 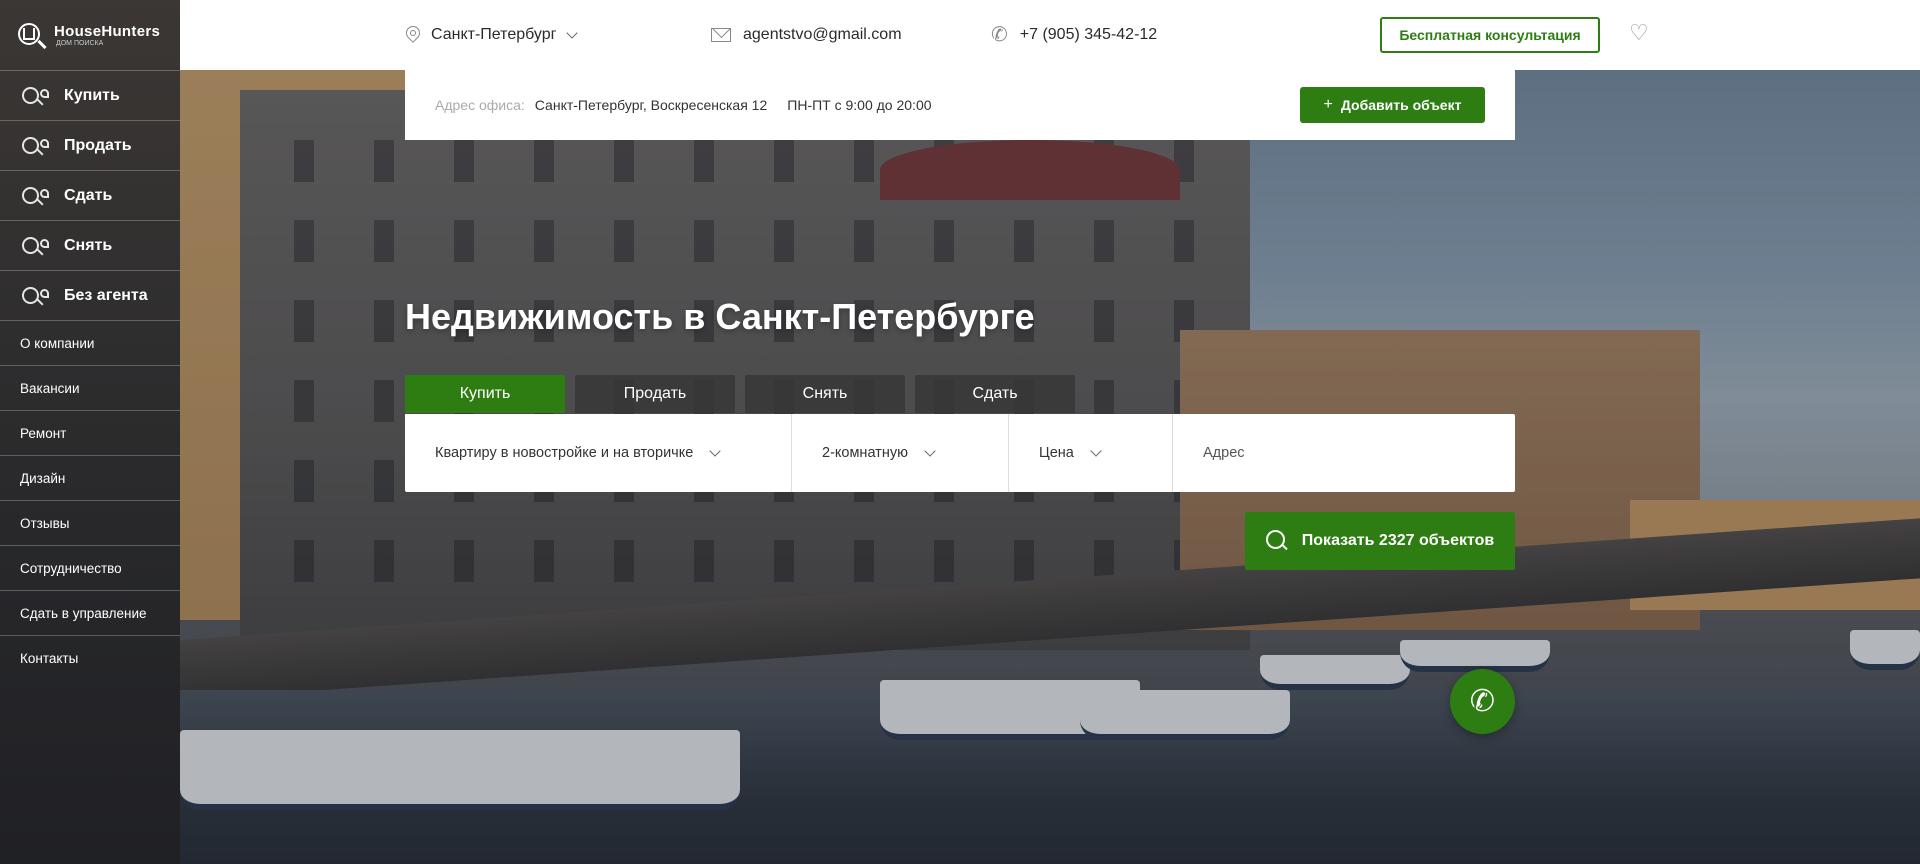 What do you see at coordinates (80, 43) in the screenshot?
I see `logo-tagline: ДОМ ПОИСКА` at bounding box center [80, 43].